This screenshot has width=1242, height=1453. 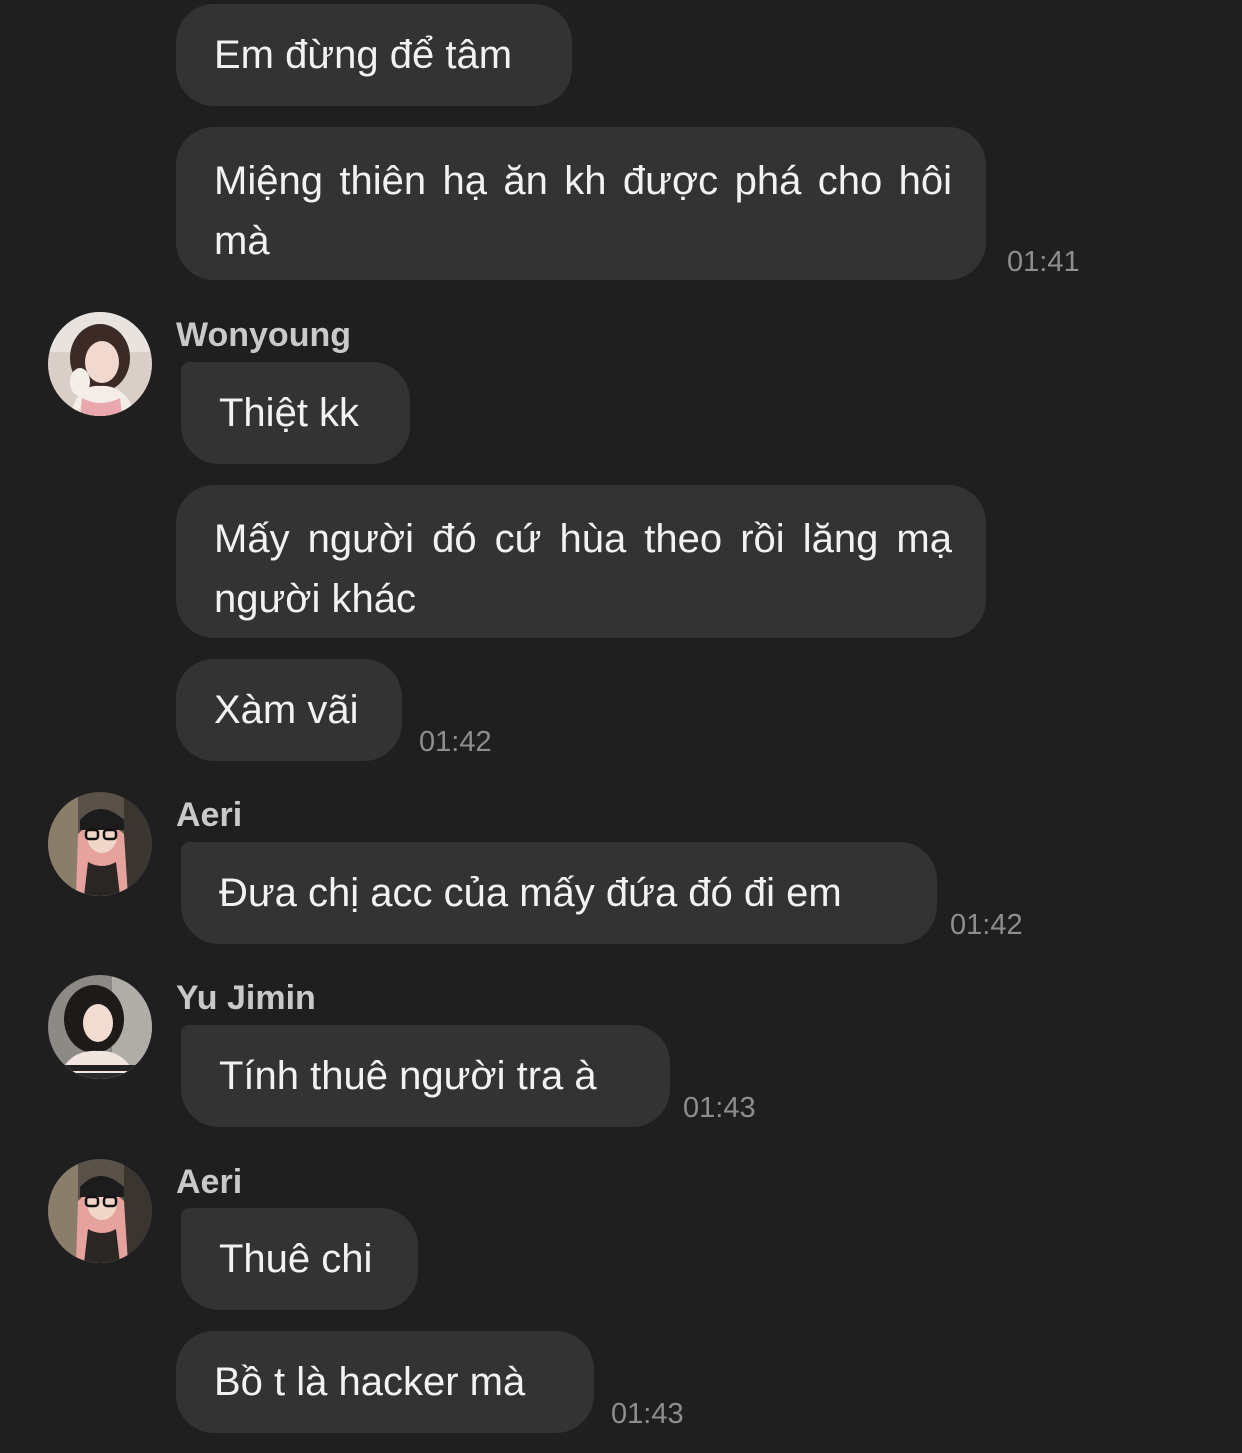 I want to click on sender-name: Wonyoung, so click(x=263, y=335).